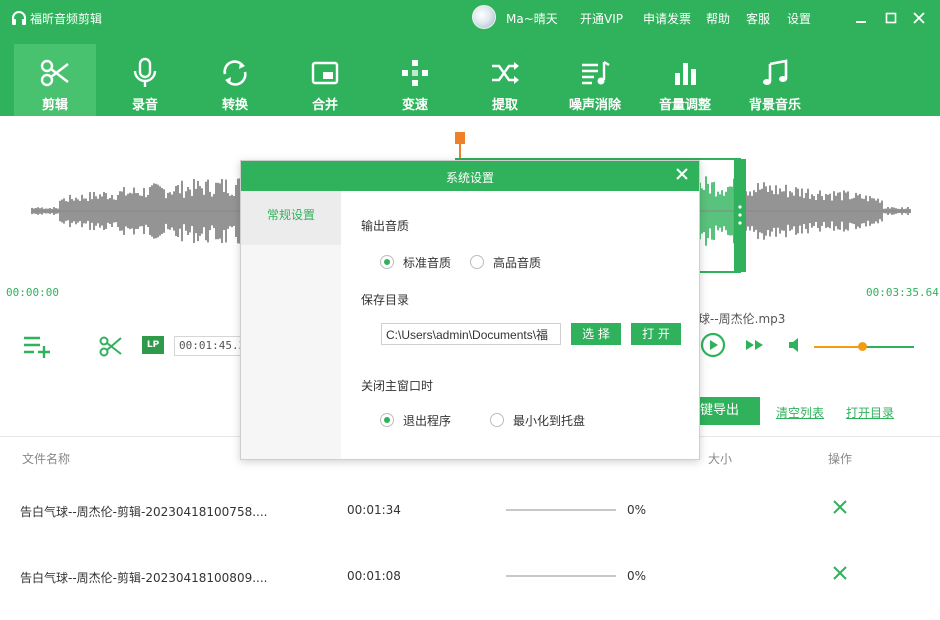 The width and height of the screenshot is (940, 620). What do you see at coordinates (387, 262) in the screenshot?
I see `radio-standard-quality` at bounding box center [387, 262].